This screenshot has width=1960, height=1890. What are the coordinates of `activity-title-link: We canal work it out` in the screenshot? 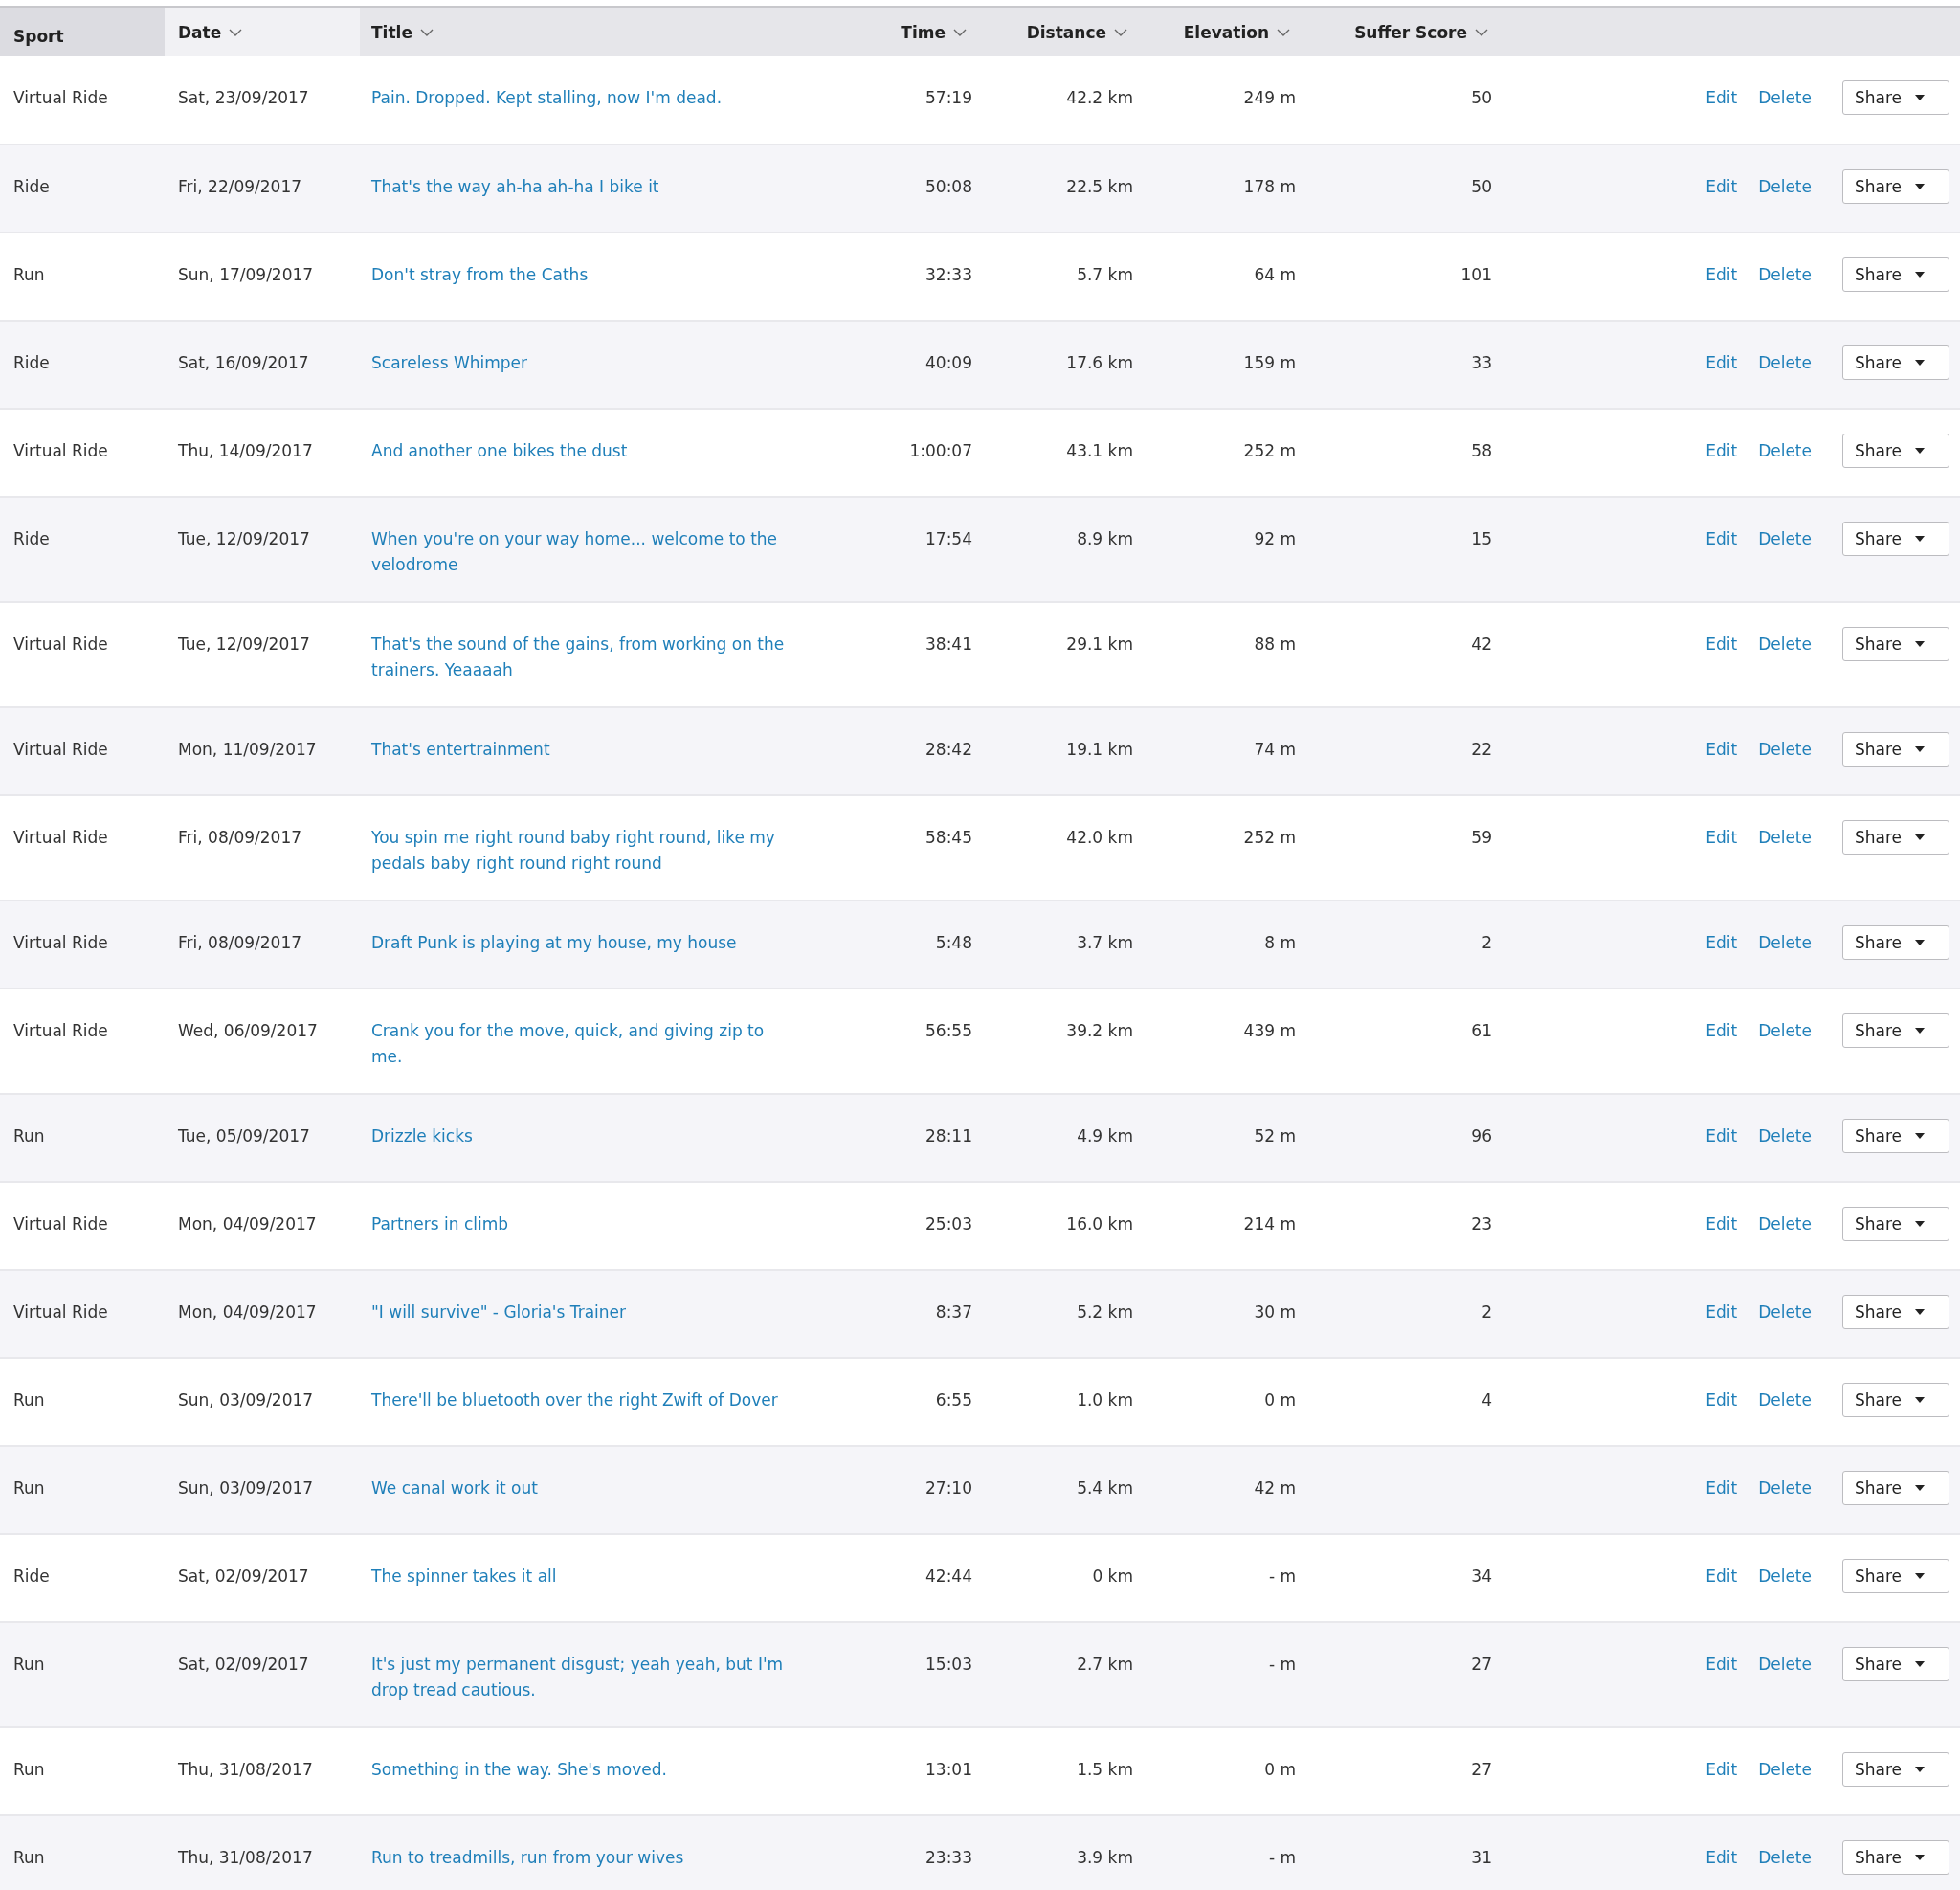 It's located at (582, 1488).